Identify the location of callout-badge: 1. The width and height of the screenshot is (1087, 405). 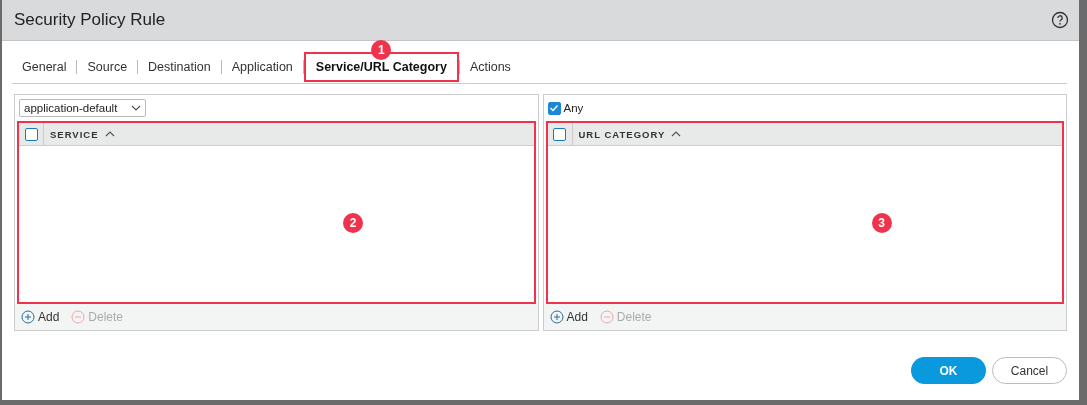
(381, 50).